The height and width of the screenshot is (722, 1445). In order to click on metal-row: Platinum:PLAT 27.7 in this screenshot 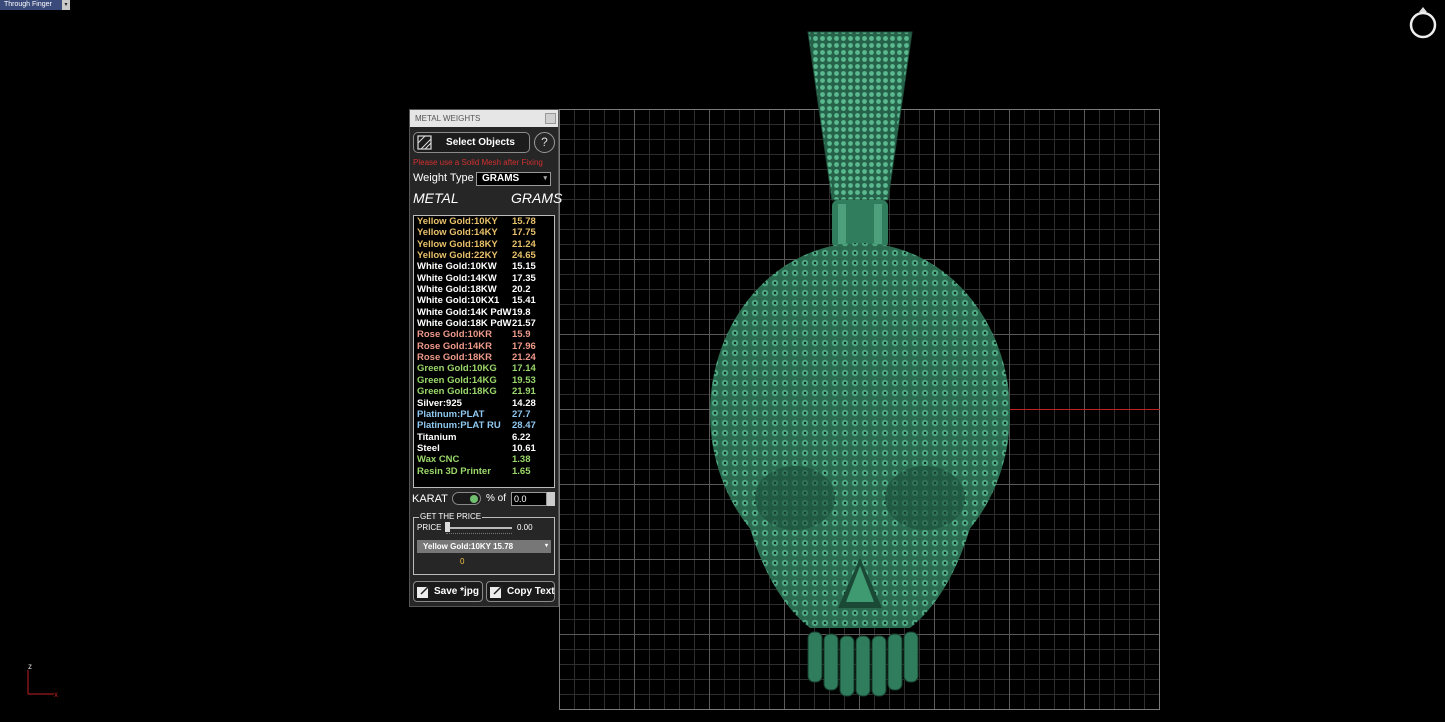, I will do `click(484, 414)`.